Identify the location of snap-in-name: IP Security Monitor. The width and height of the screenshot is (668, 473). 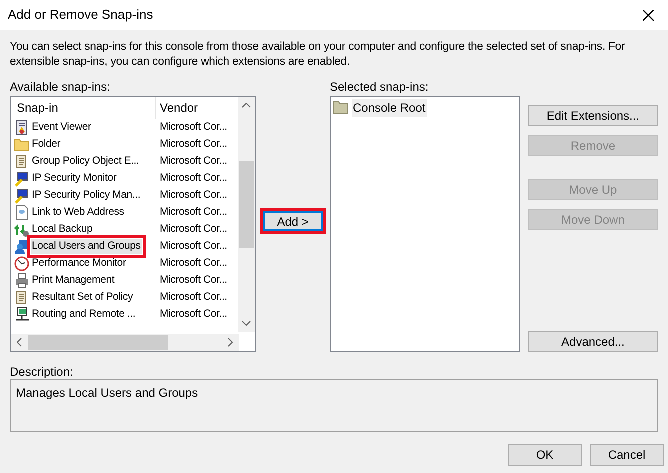
(74, 178).